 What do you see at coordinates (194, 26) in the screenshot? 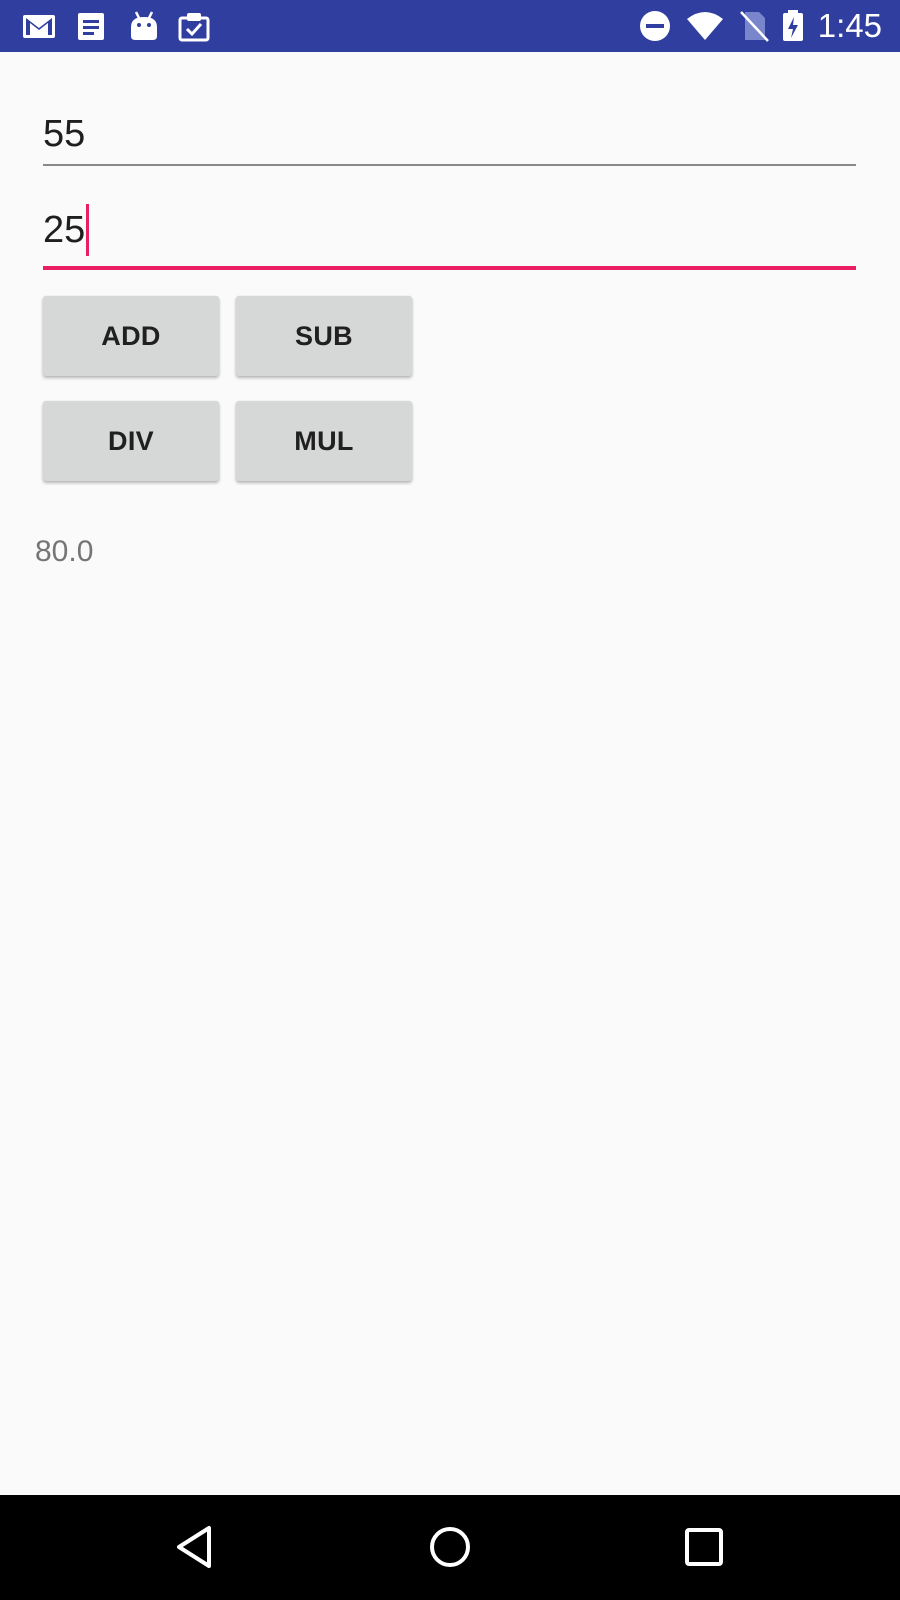
I see `clipboard-check-icon` at bounding box center [194, 26].